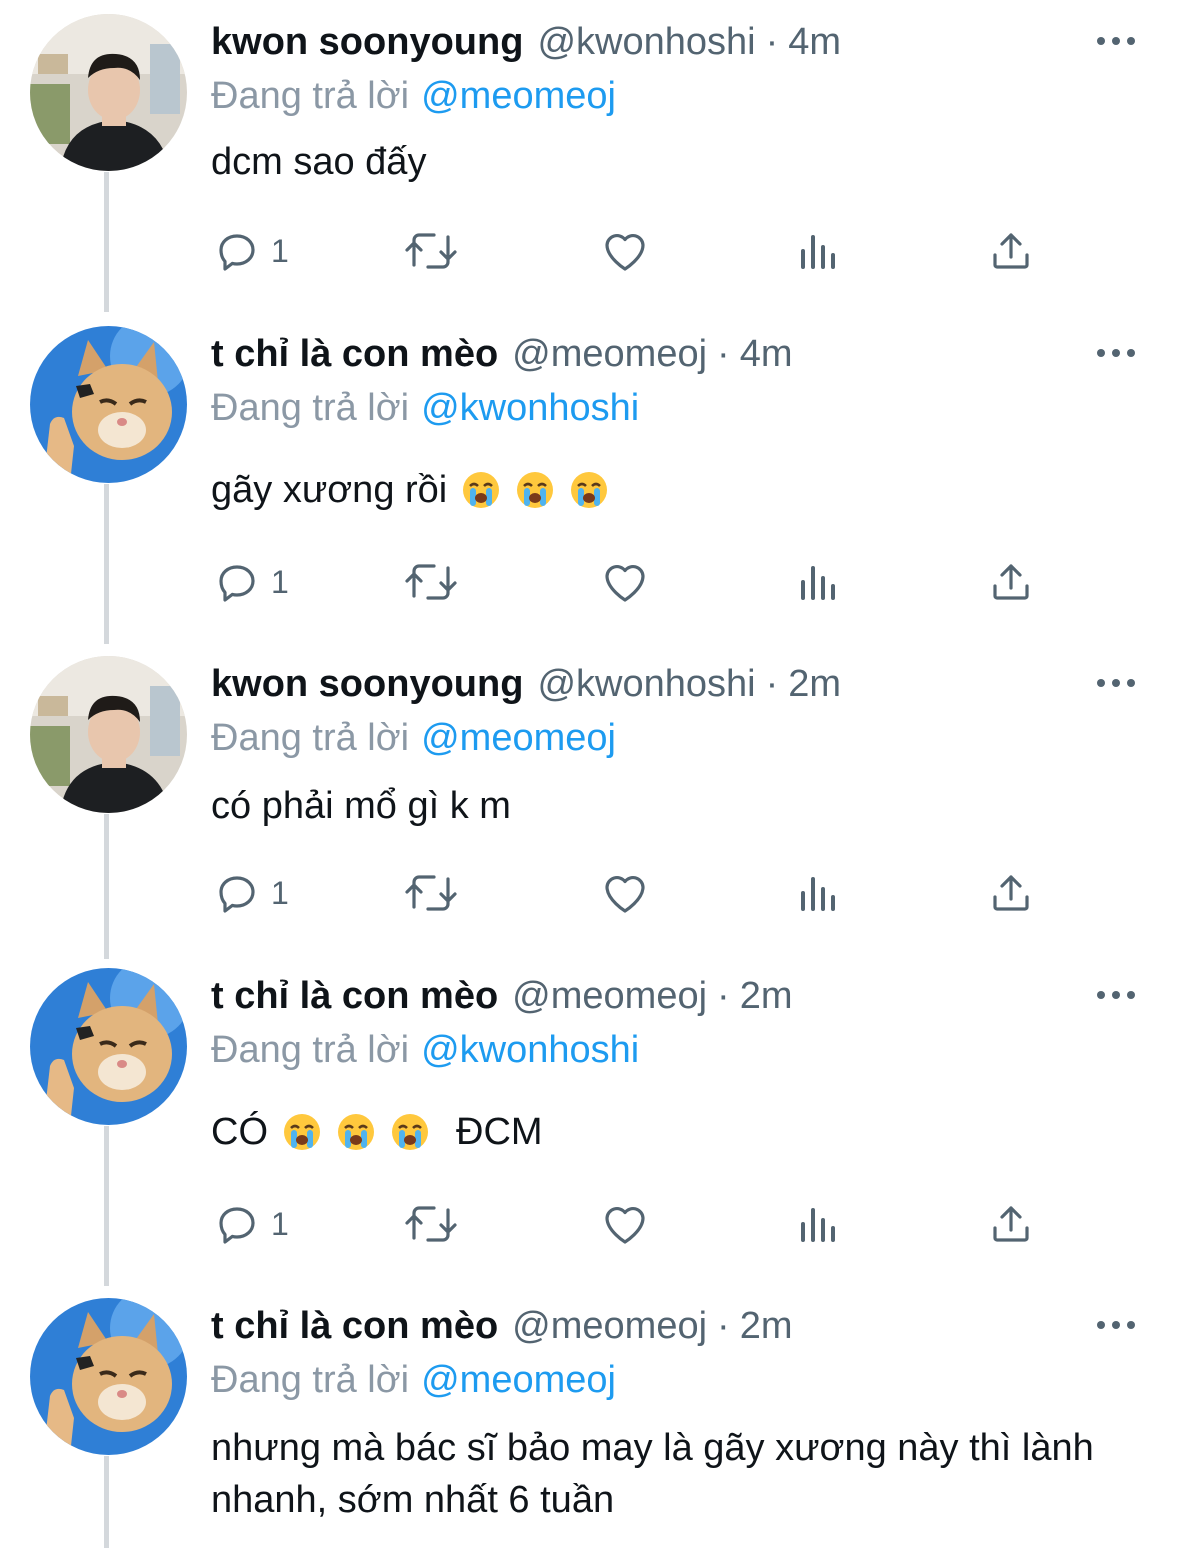 The width and height of the screenshot is (1179, 1548). Describe the element at coordinates (361, 806) in the screenshot. I see `tweet-text: có phải mổ gì k m` at that location.